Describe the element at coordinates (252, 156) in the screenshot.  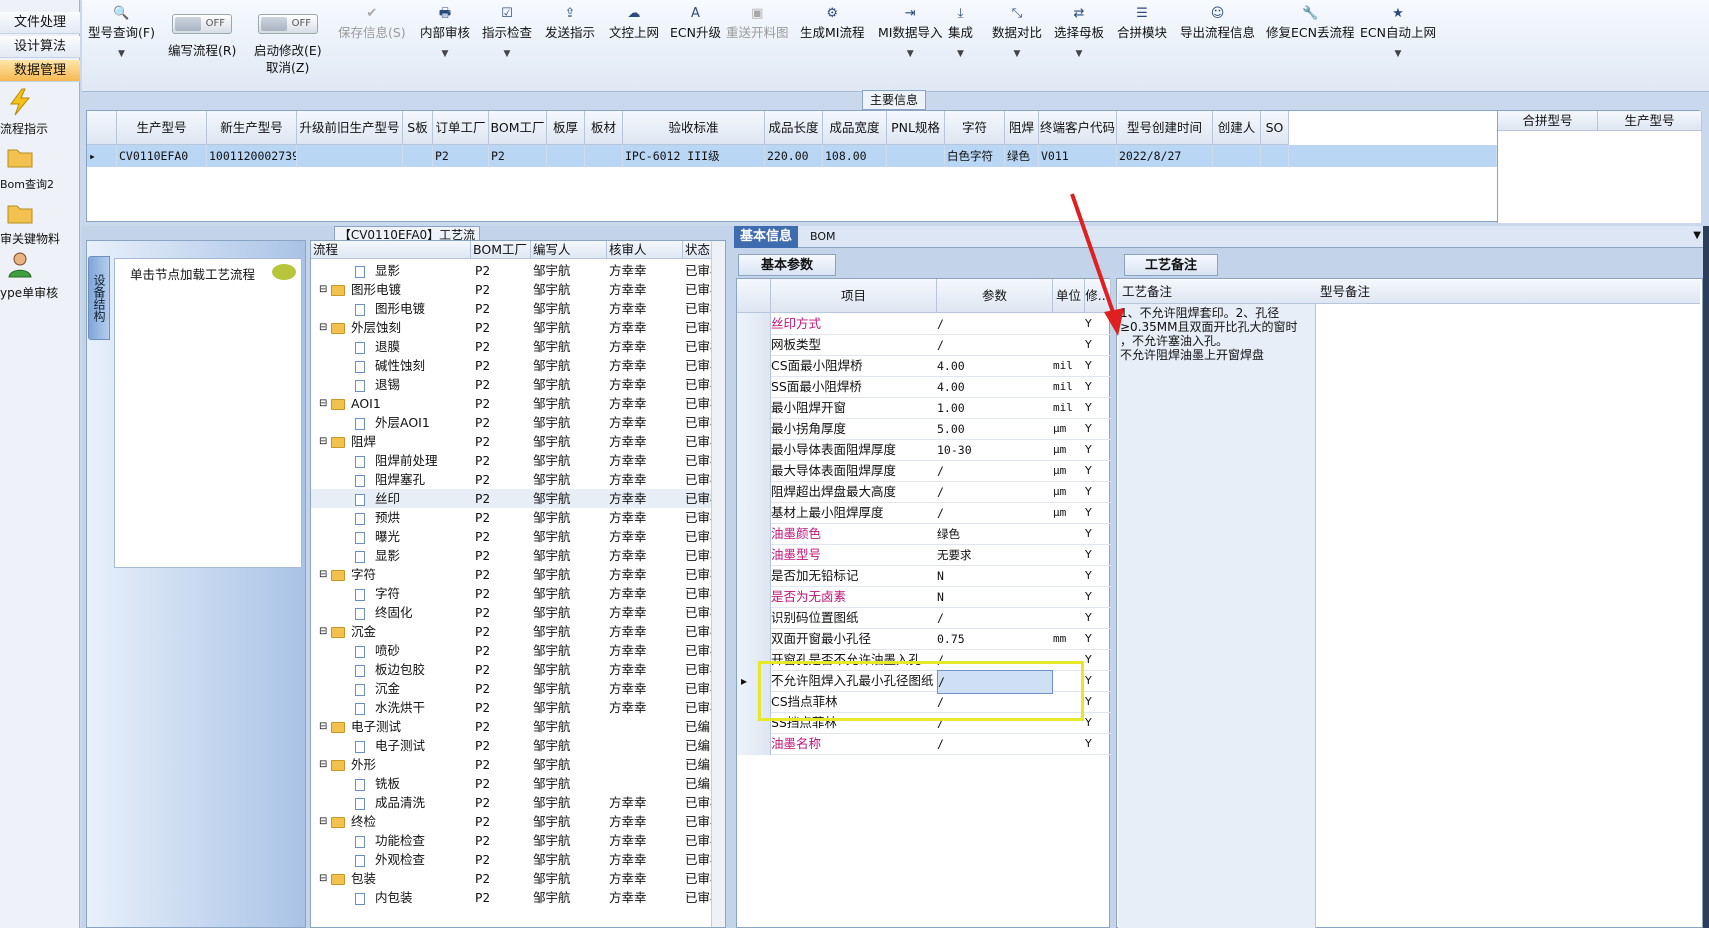
I see `main-cell: 10011200027398` at that location.